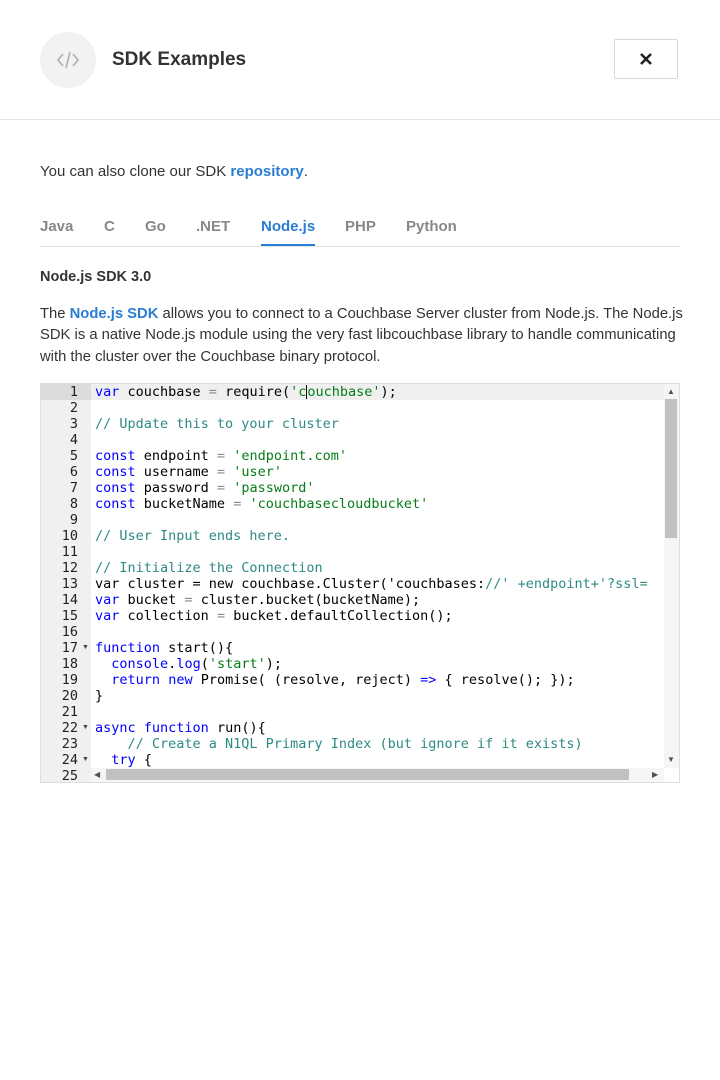  What do you see at coordinates (69, 696) in the screenshot?
I see `line-number: 20` at bounding box center [69, 696].